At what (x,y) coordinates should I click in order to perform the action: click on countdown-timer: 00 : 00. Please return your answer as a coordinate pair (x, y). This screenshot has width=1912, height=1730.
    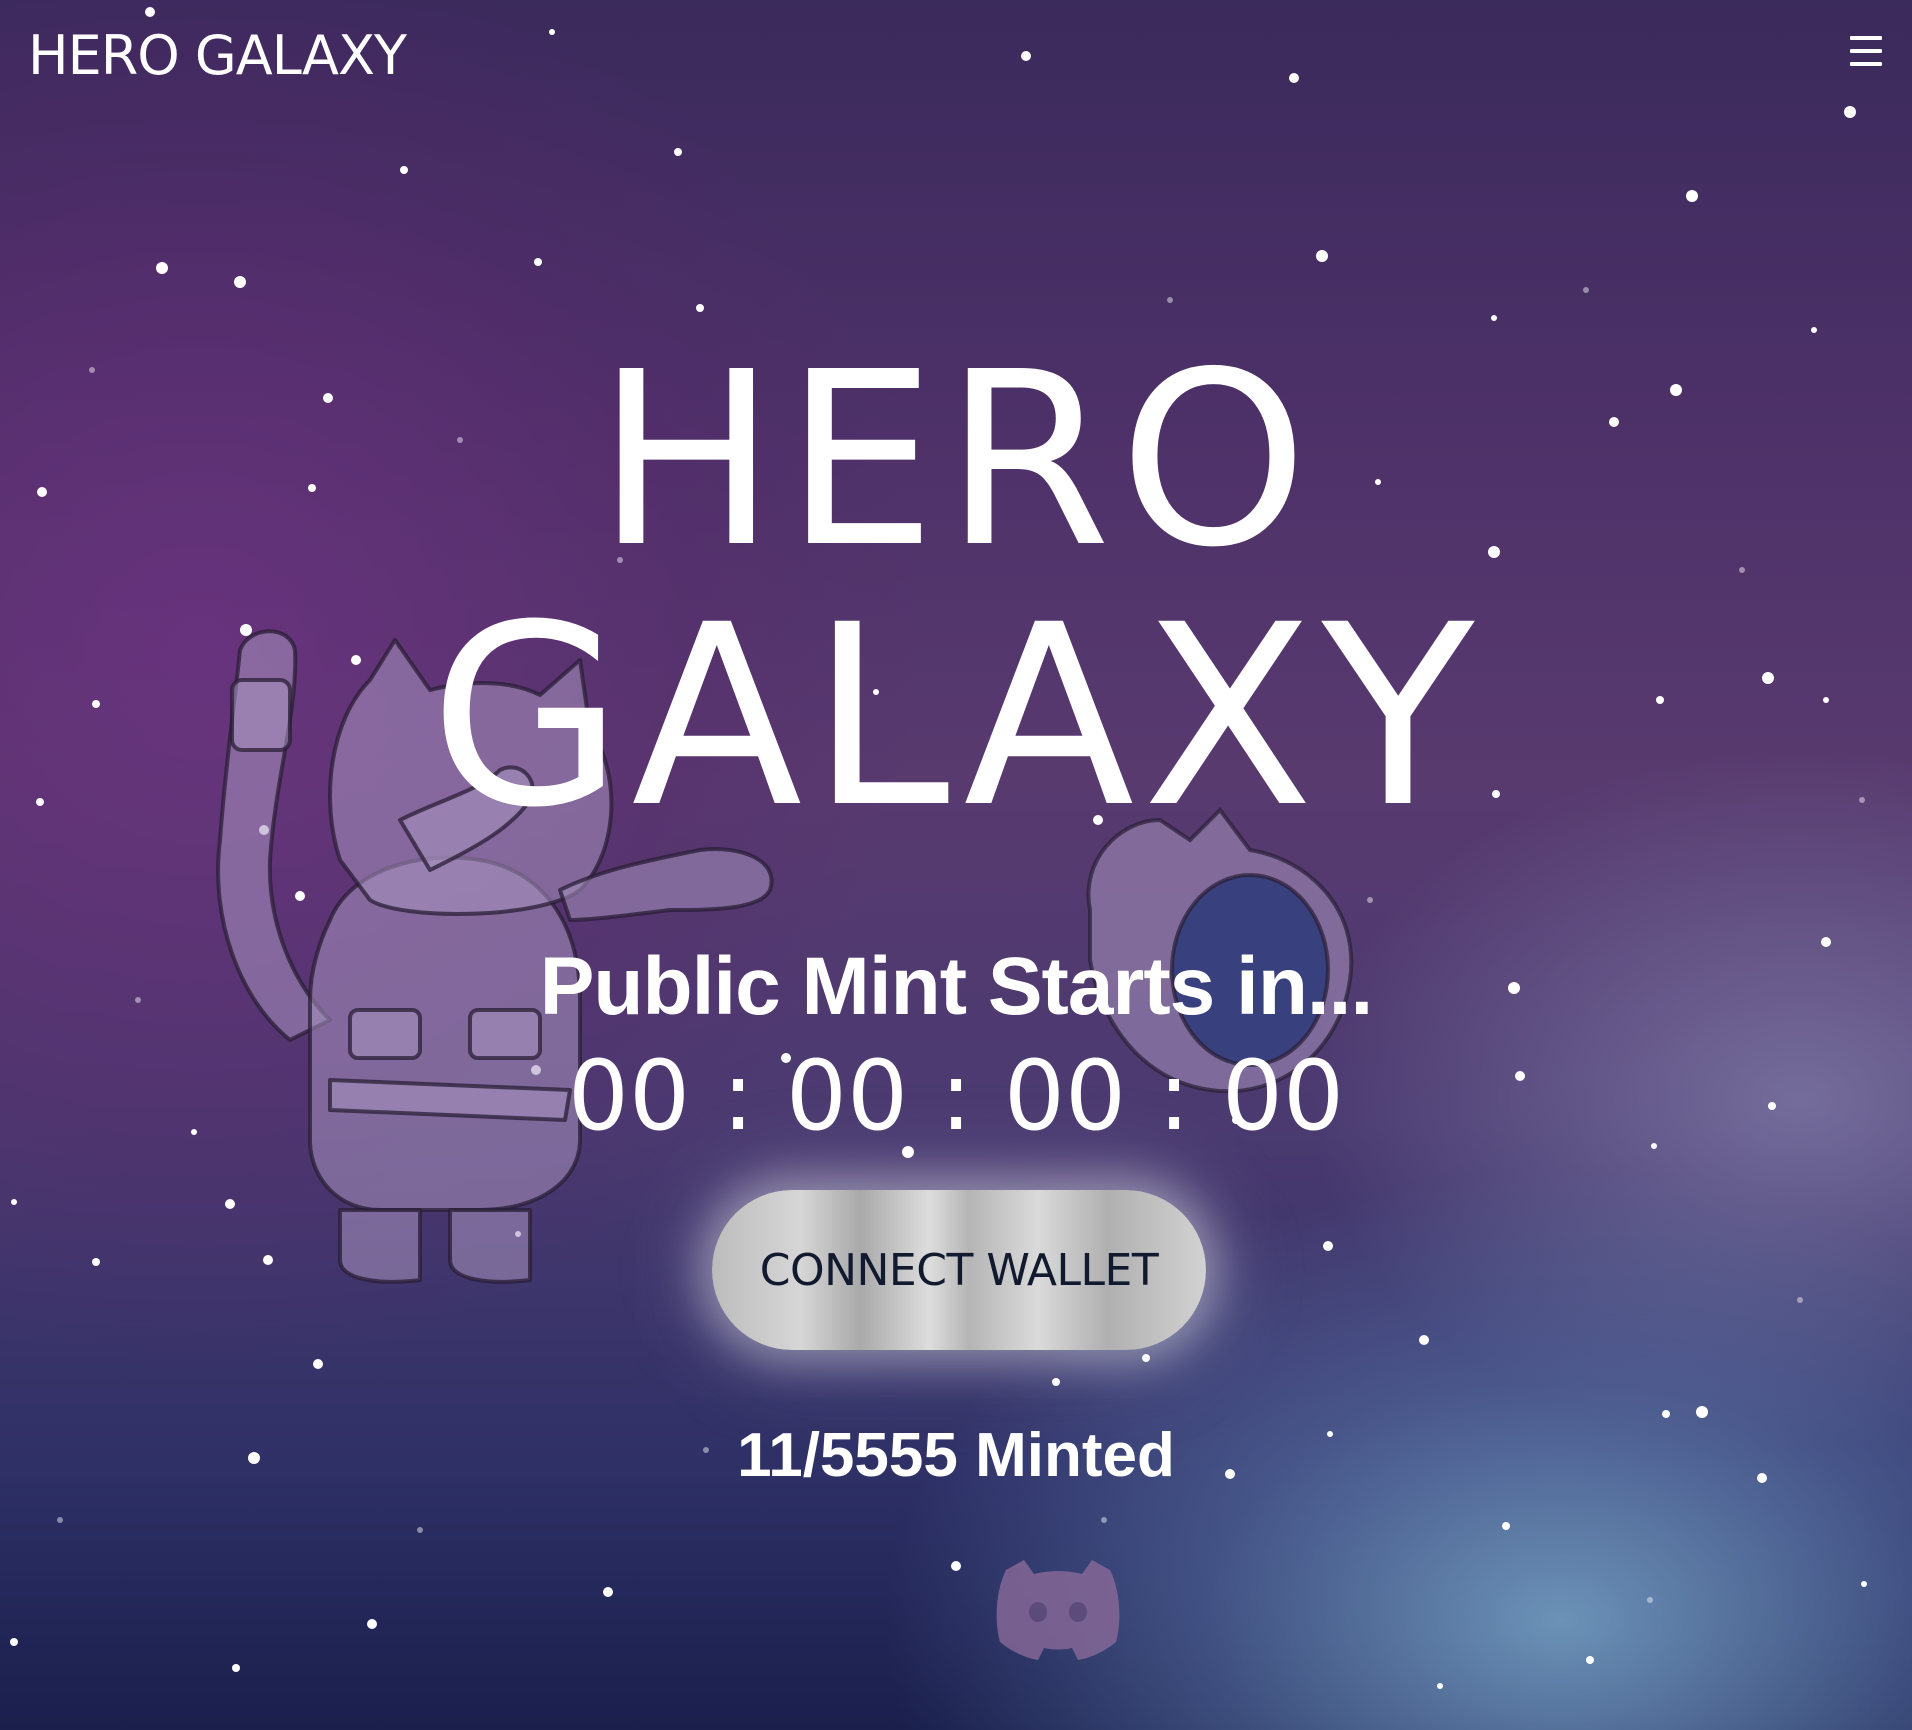
    Looking at the image, I should click on (956, 1096).